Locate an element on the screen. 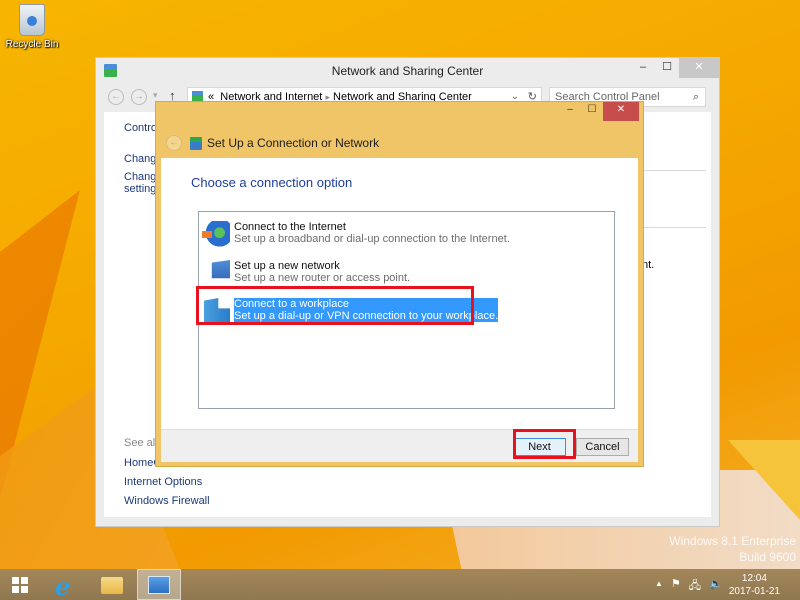 Image resolution: width=800 pixels, height=600 pixels. cancel-button: Cancel is located at coordinates (602, 447).